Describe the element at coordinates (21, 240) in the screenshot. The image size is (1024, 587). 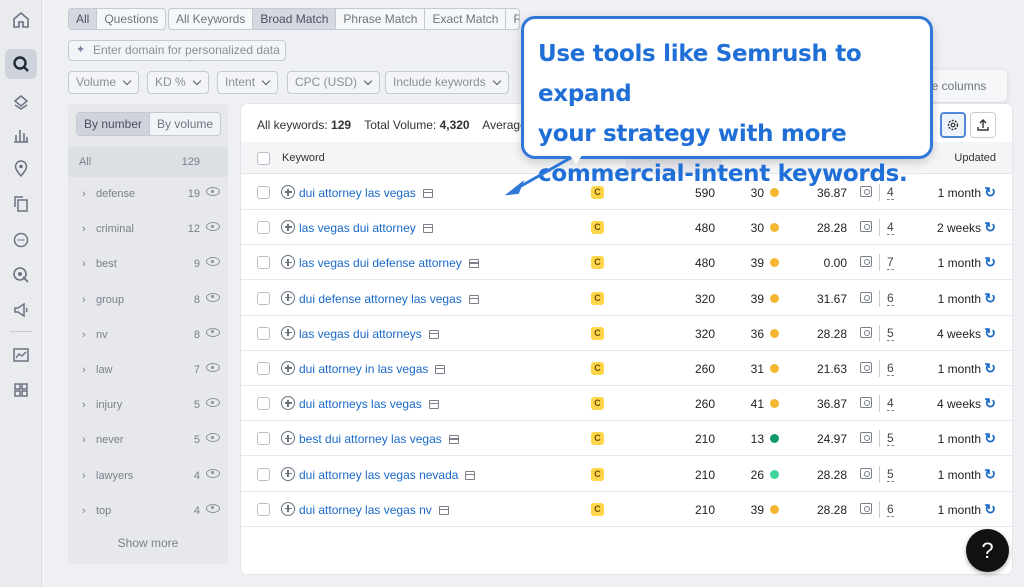
I see `chat-icon` at that location.